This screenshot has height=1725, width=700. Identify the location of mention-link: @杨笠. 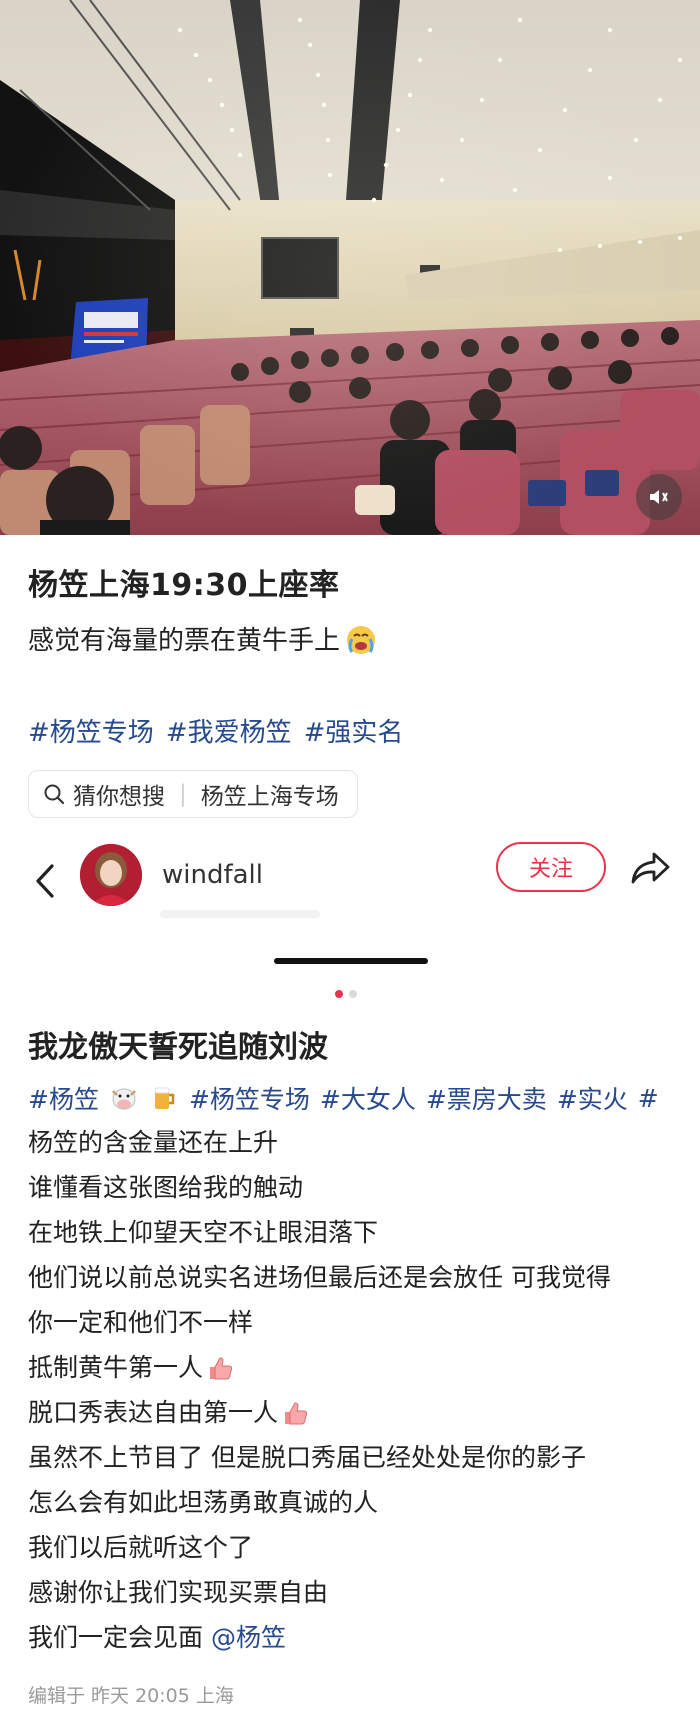
(248, 1637).